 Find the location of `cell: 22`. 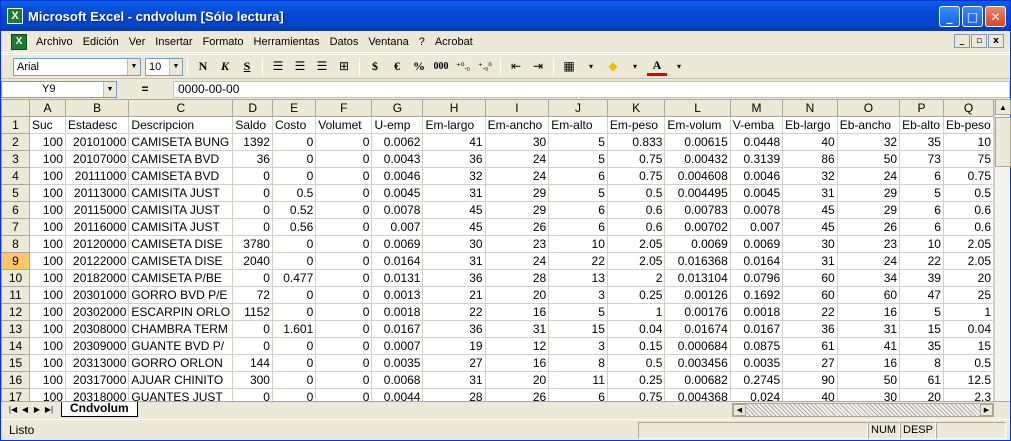

cell: 22 is located at coordinates (454, 312).